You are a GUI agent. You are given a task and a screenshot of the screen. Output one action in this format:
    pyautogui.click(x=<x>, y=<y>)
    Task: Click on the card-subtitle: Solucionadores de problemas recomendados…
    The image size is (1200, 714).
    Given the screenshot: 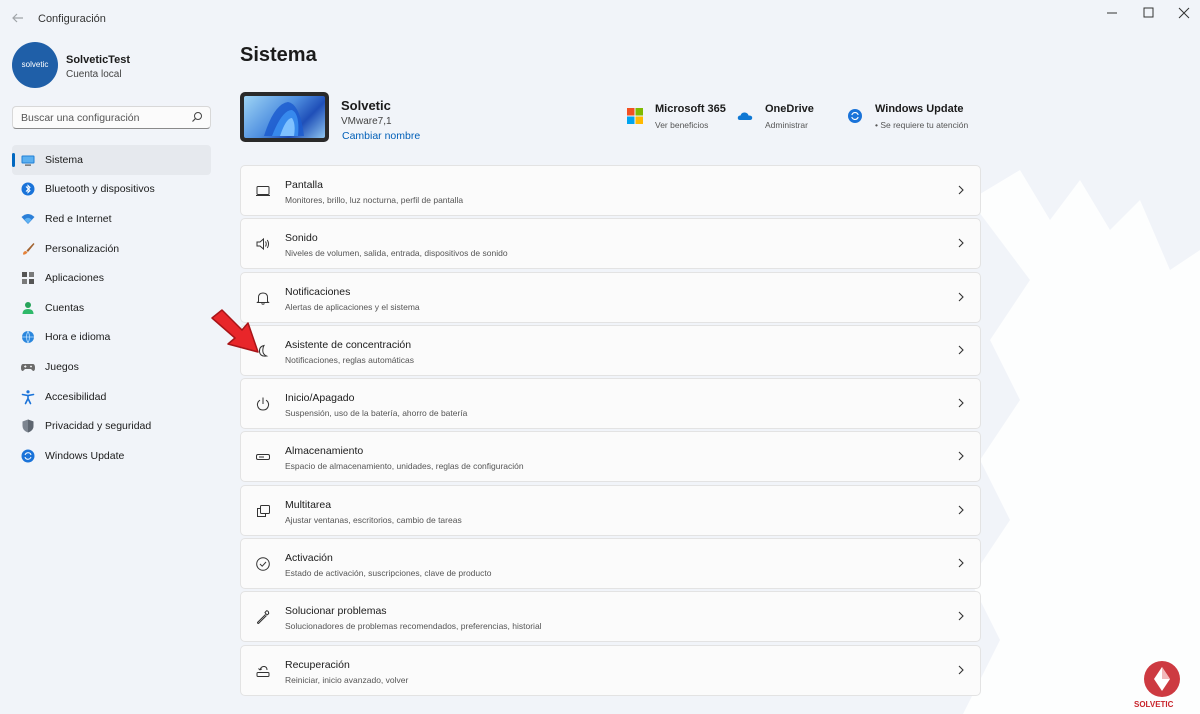 What is the action you would take?
    pyautogui.click(x=413, y=626)
    